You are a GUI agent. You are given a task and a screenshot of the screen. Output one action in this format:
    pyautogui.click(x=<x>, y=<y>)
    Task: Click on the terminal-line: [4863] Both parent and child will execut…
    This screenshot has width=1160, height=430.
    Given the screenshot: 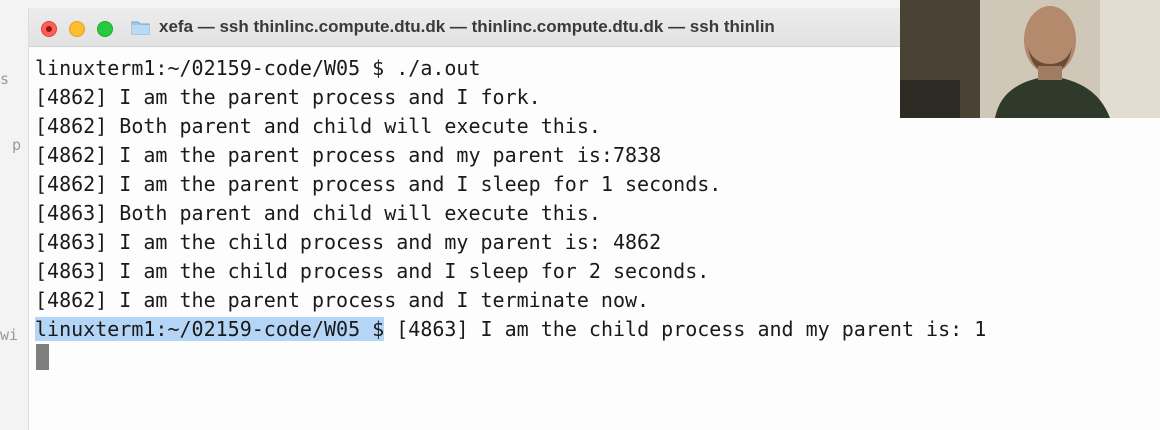 What is the action you would take?
    pyautogui.click(x=318, y=213)
    